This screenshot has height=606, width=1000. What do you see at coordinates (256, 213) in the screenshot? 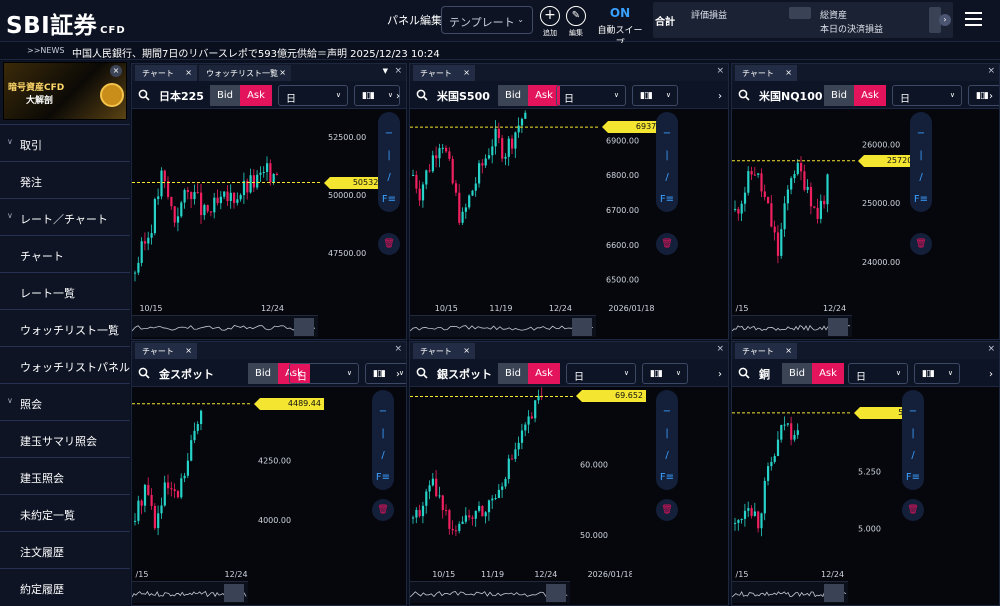
I see `price-chart: 52500.00 50000.00 47500.00 10/15 12/24` at bounding box center [256, 213].